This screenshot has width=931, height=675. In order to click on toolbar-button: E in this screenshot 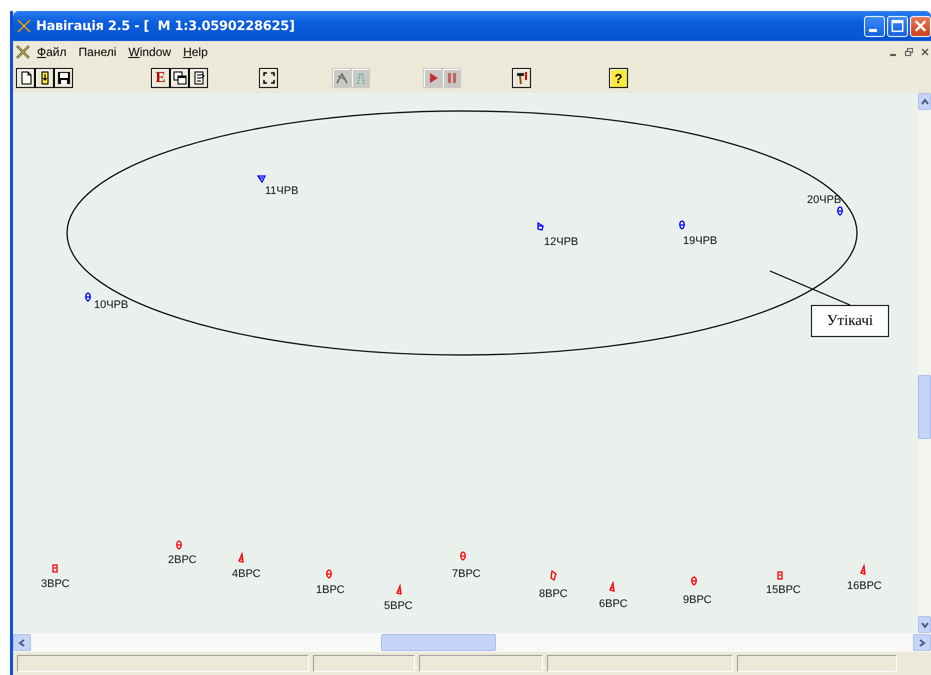, I will do `click(160, 78)`.